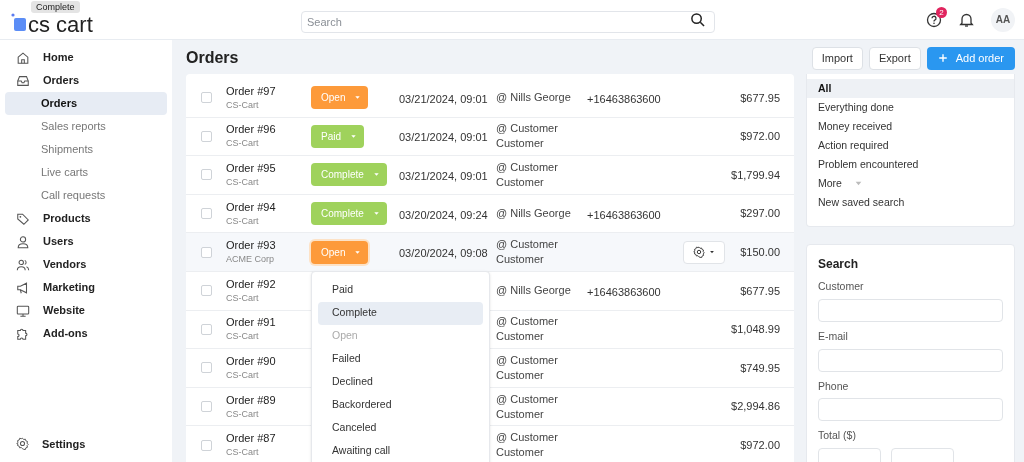  What do you see at coordinates (64, 443) in the screenshot?
I see `sidebar-item: Settings` at bounding box center [64, 443].